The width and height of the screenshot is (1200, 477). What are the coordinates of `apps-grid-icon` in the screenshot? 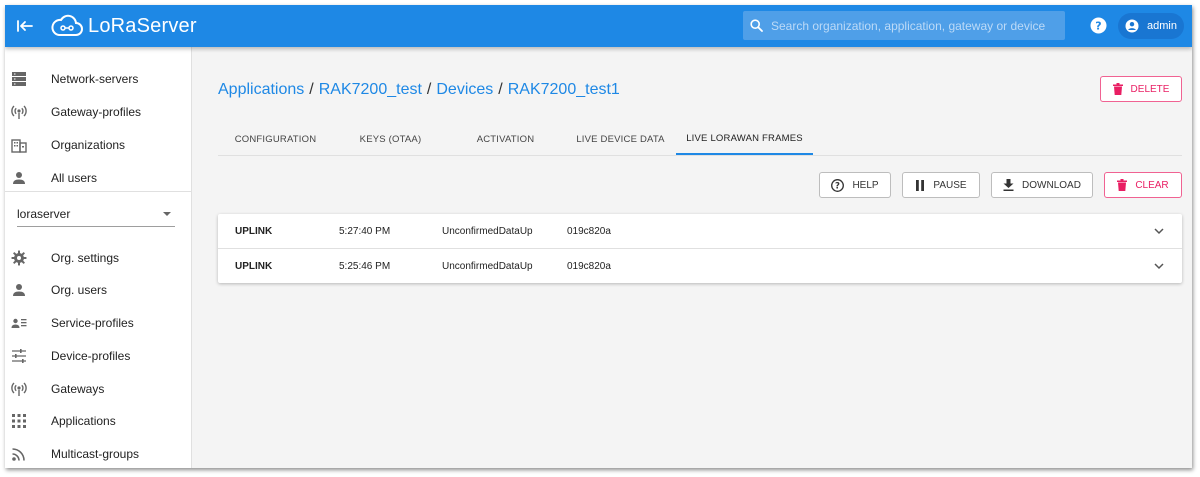 It's located at (19, 421).